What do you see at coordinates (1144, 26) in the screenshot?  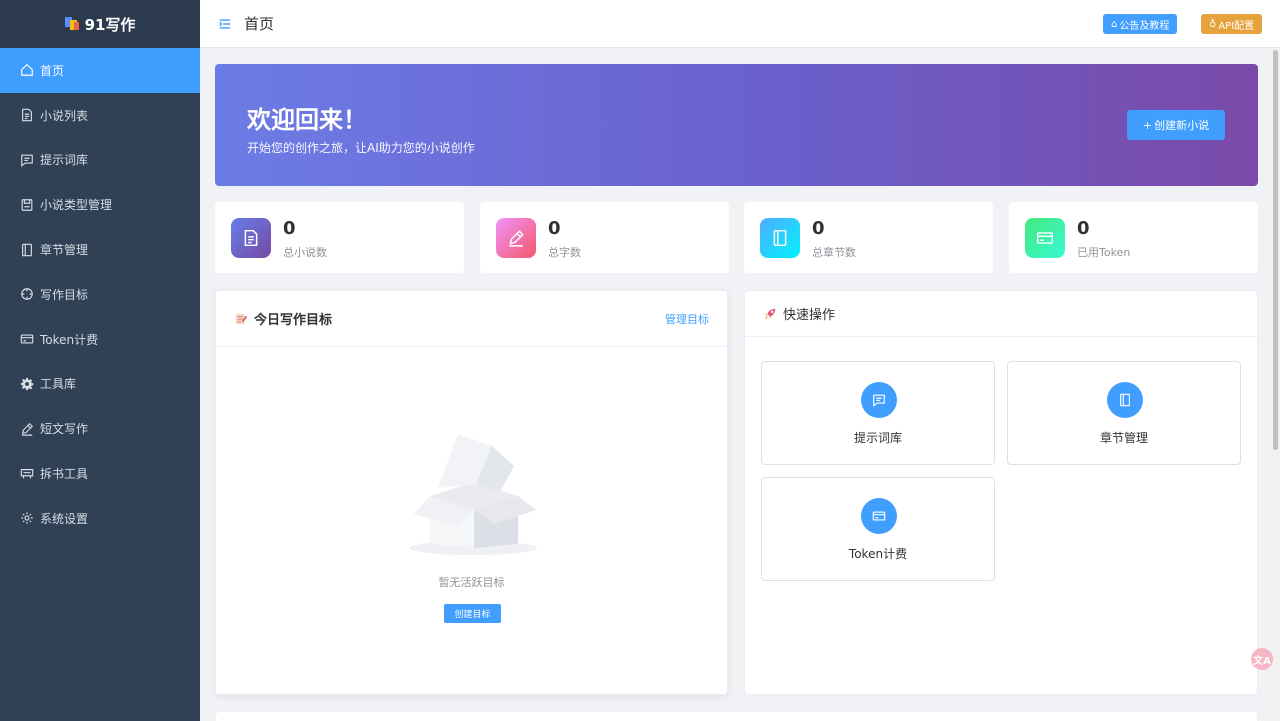 I see `notice-button-label: 公告及教程` at bounding box center [1144, 26].